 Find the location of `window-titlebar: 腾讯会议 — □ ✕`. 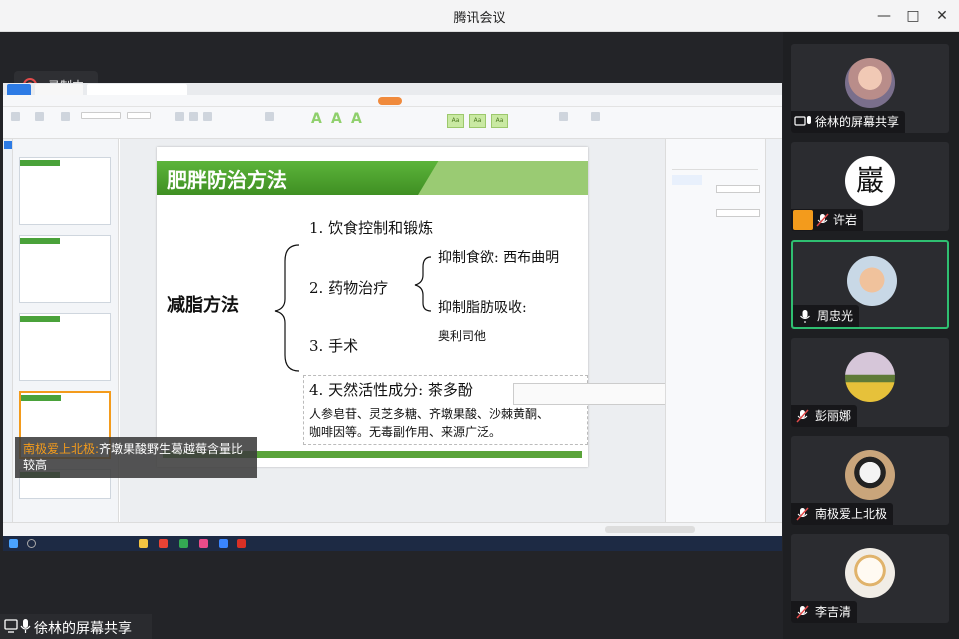

window-titlebar: 腾讯会议 — □ ✕ is located at coordinates (479, 16).